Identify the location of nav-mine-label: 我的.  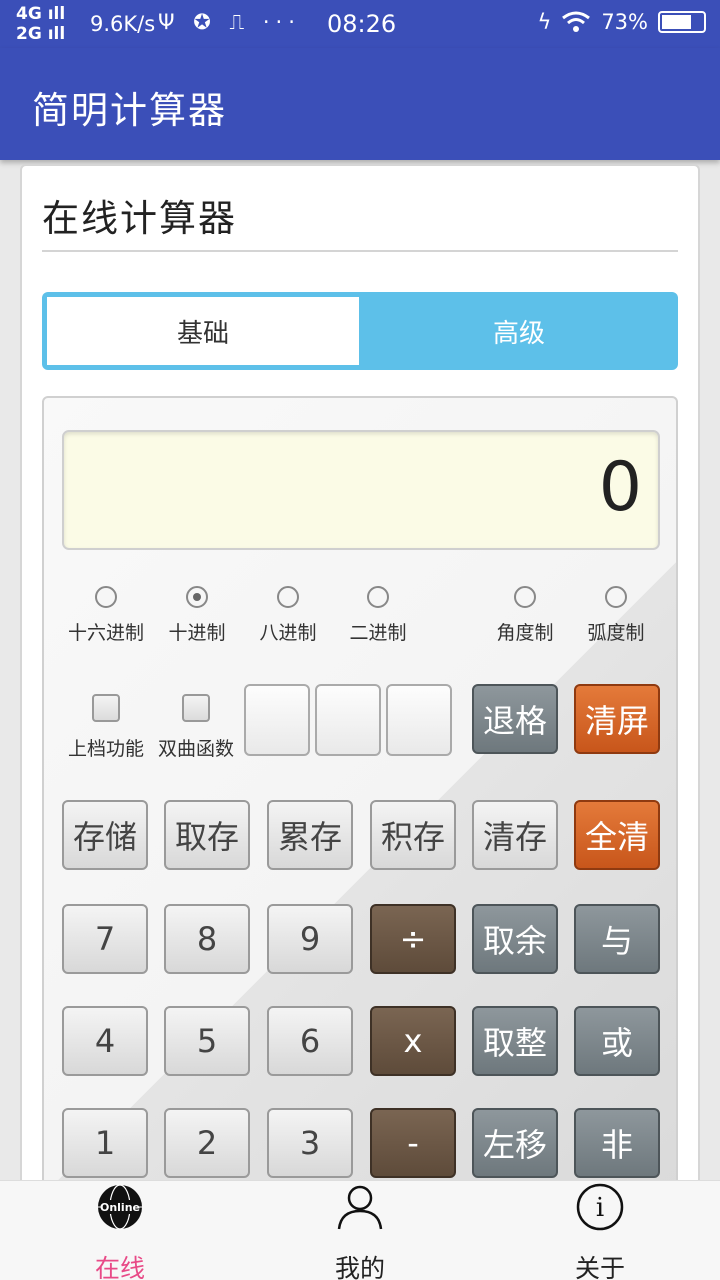
(359, 1267).